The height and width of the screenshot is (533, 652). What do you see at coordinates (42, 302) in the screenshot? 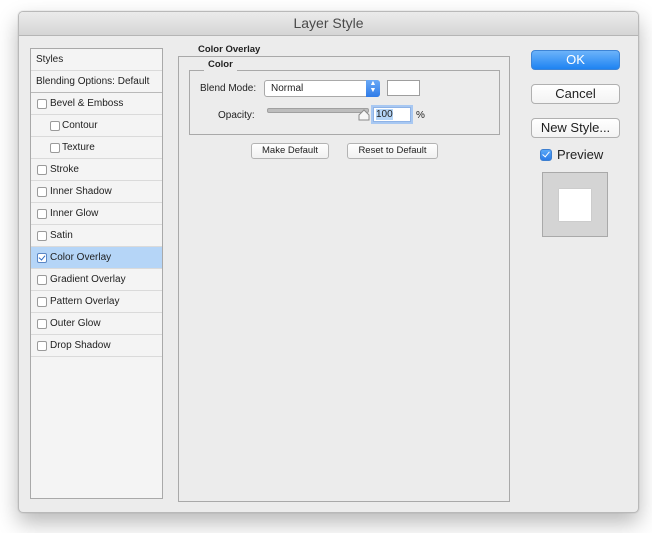
I see `pattern-overlay-checkbox` at bounding box center [42, 302].